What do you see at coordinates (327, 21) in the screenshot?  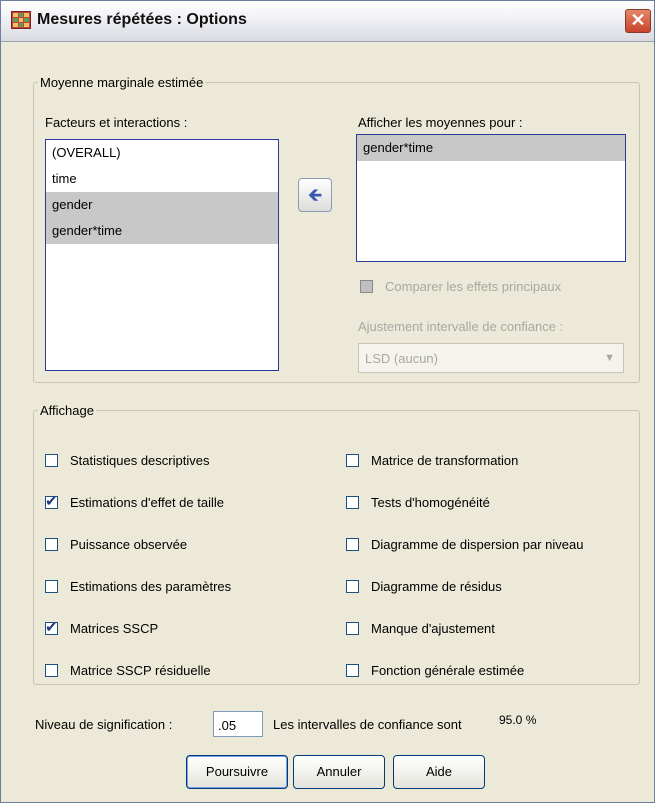 I see `title-bar: Mesures répétées : Options ✕` at bounding box center [327, 21].